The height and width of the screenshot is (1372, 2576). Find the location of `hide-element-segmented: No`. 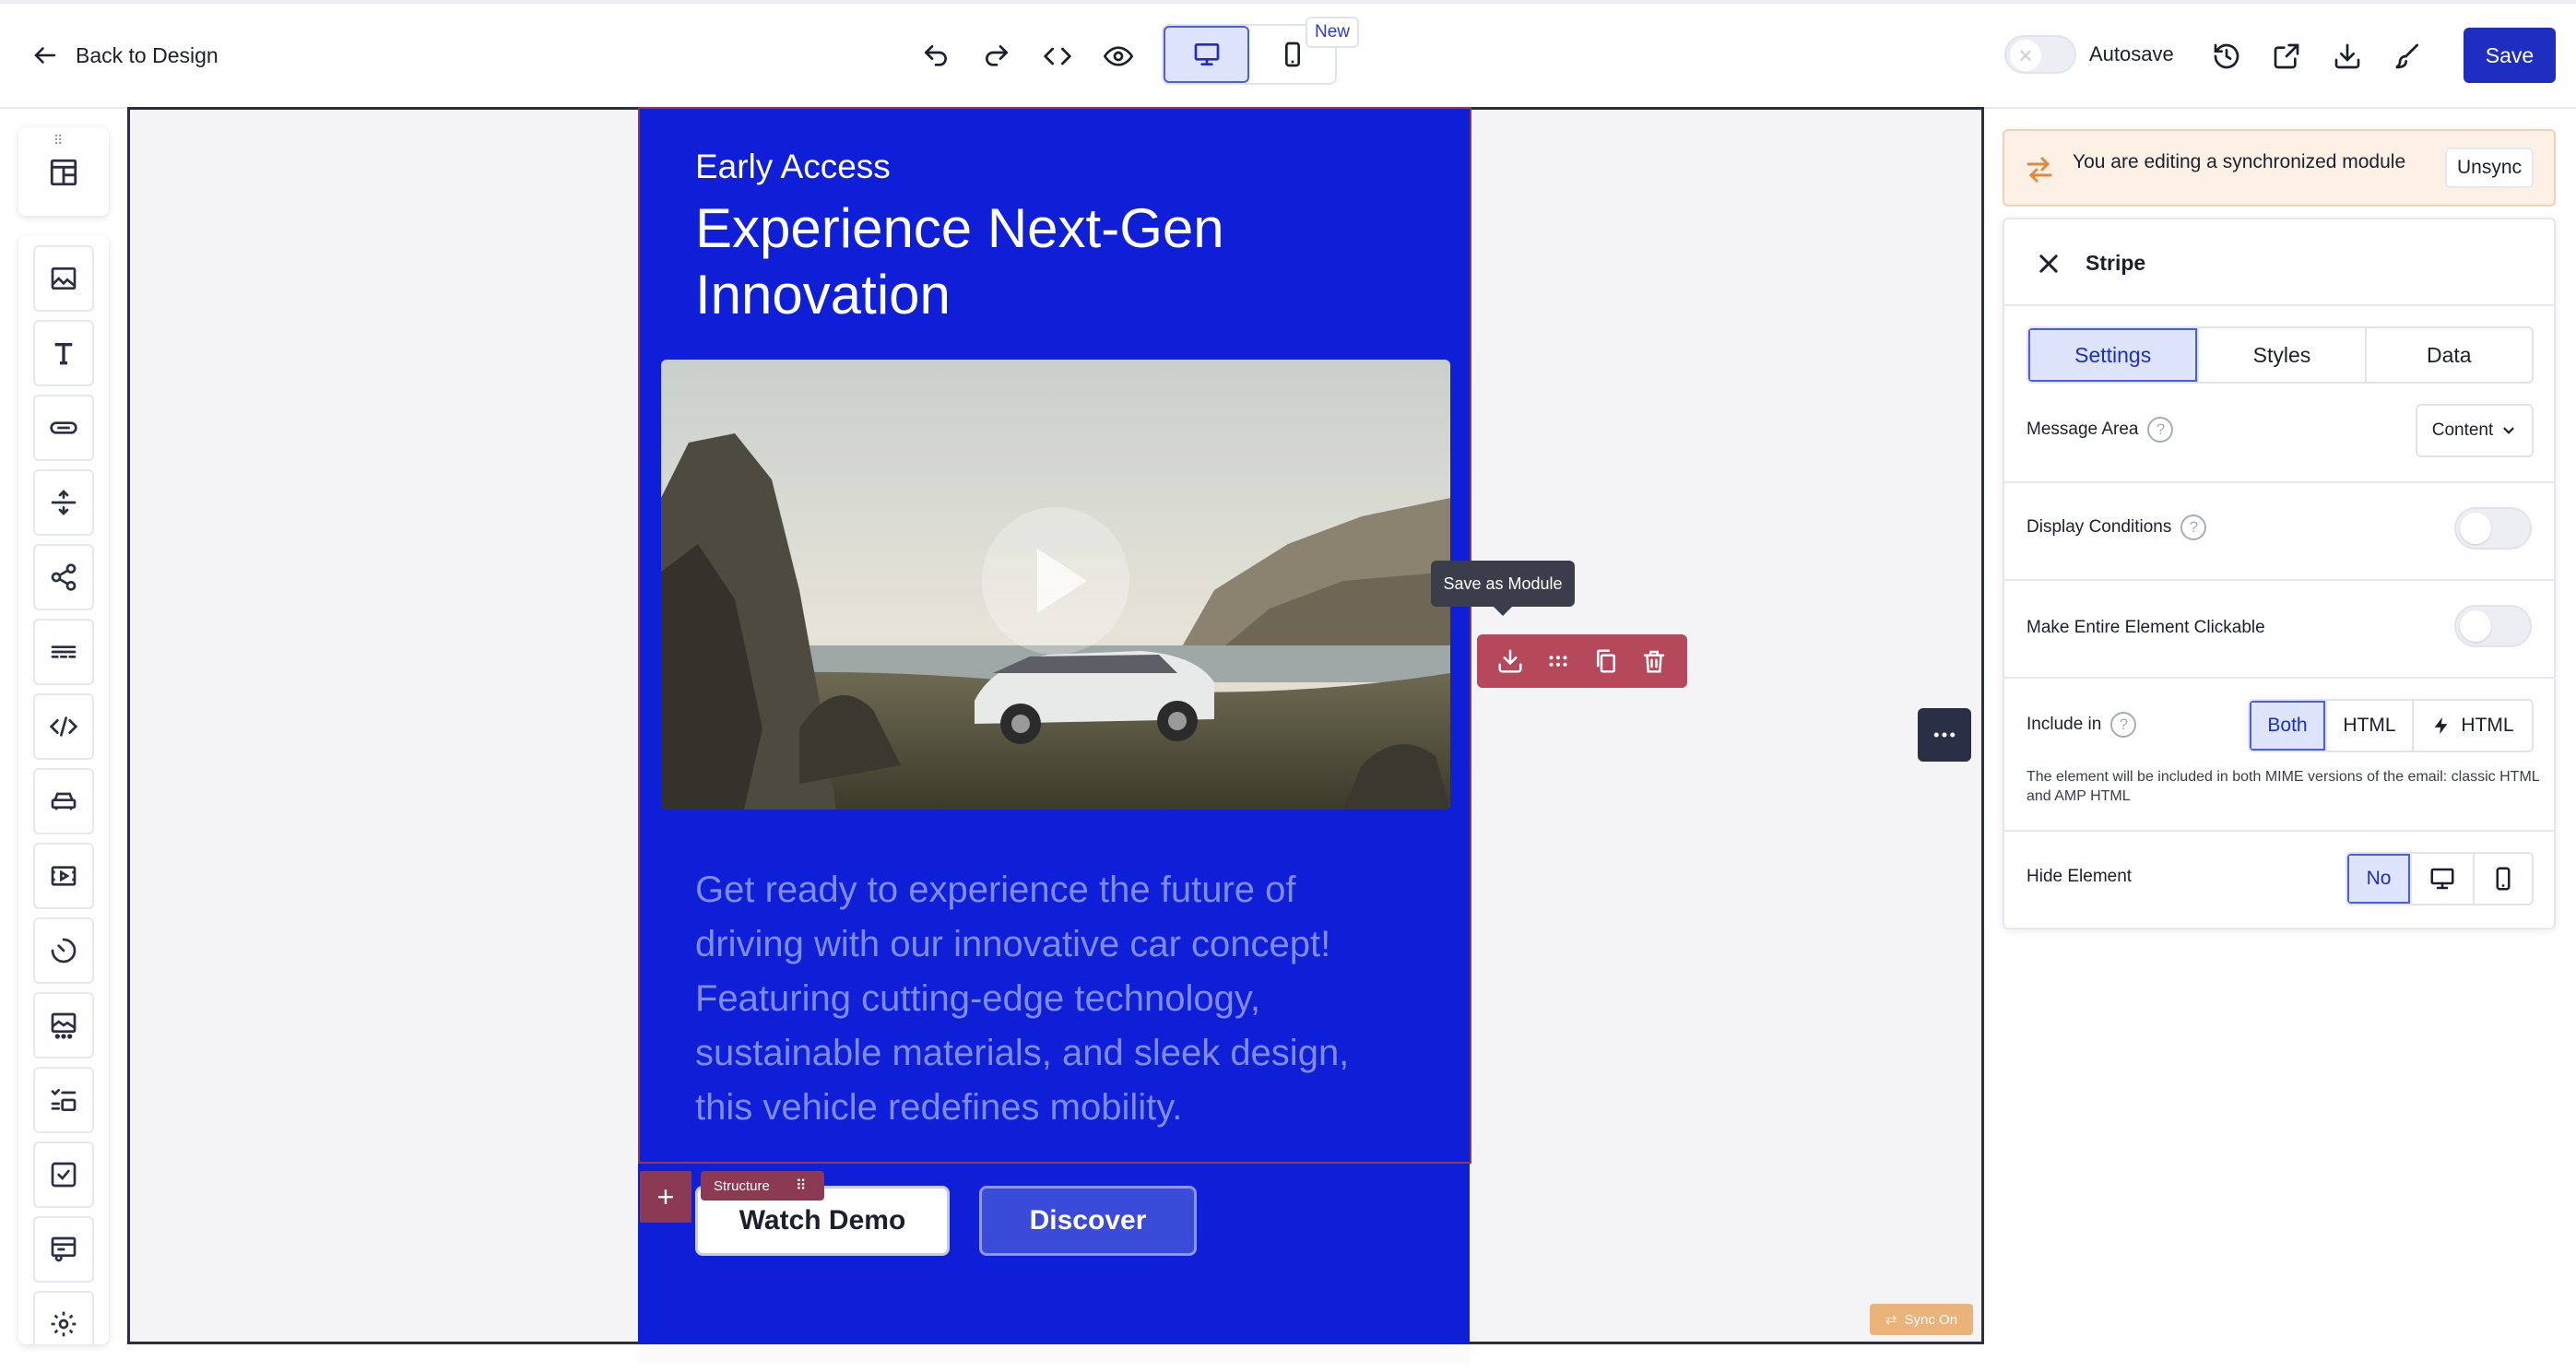

hide-element-segmented: No is located at coordinates (2440, 878).